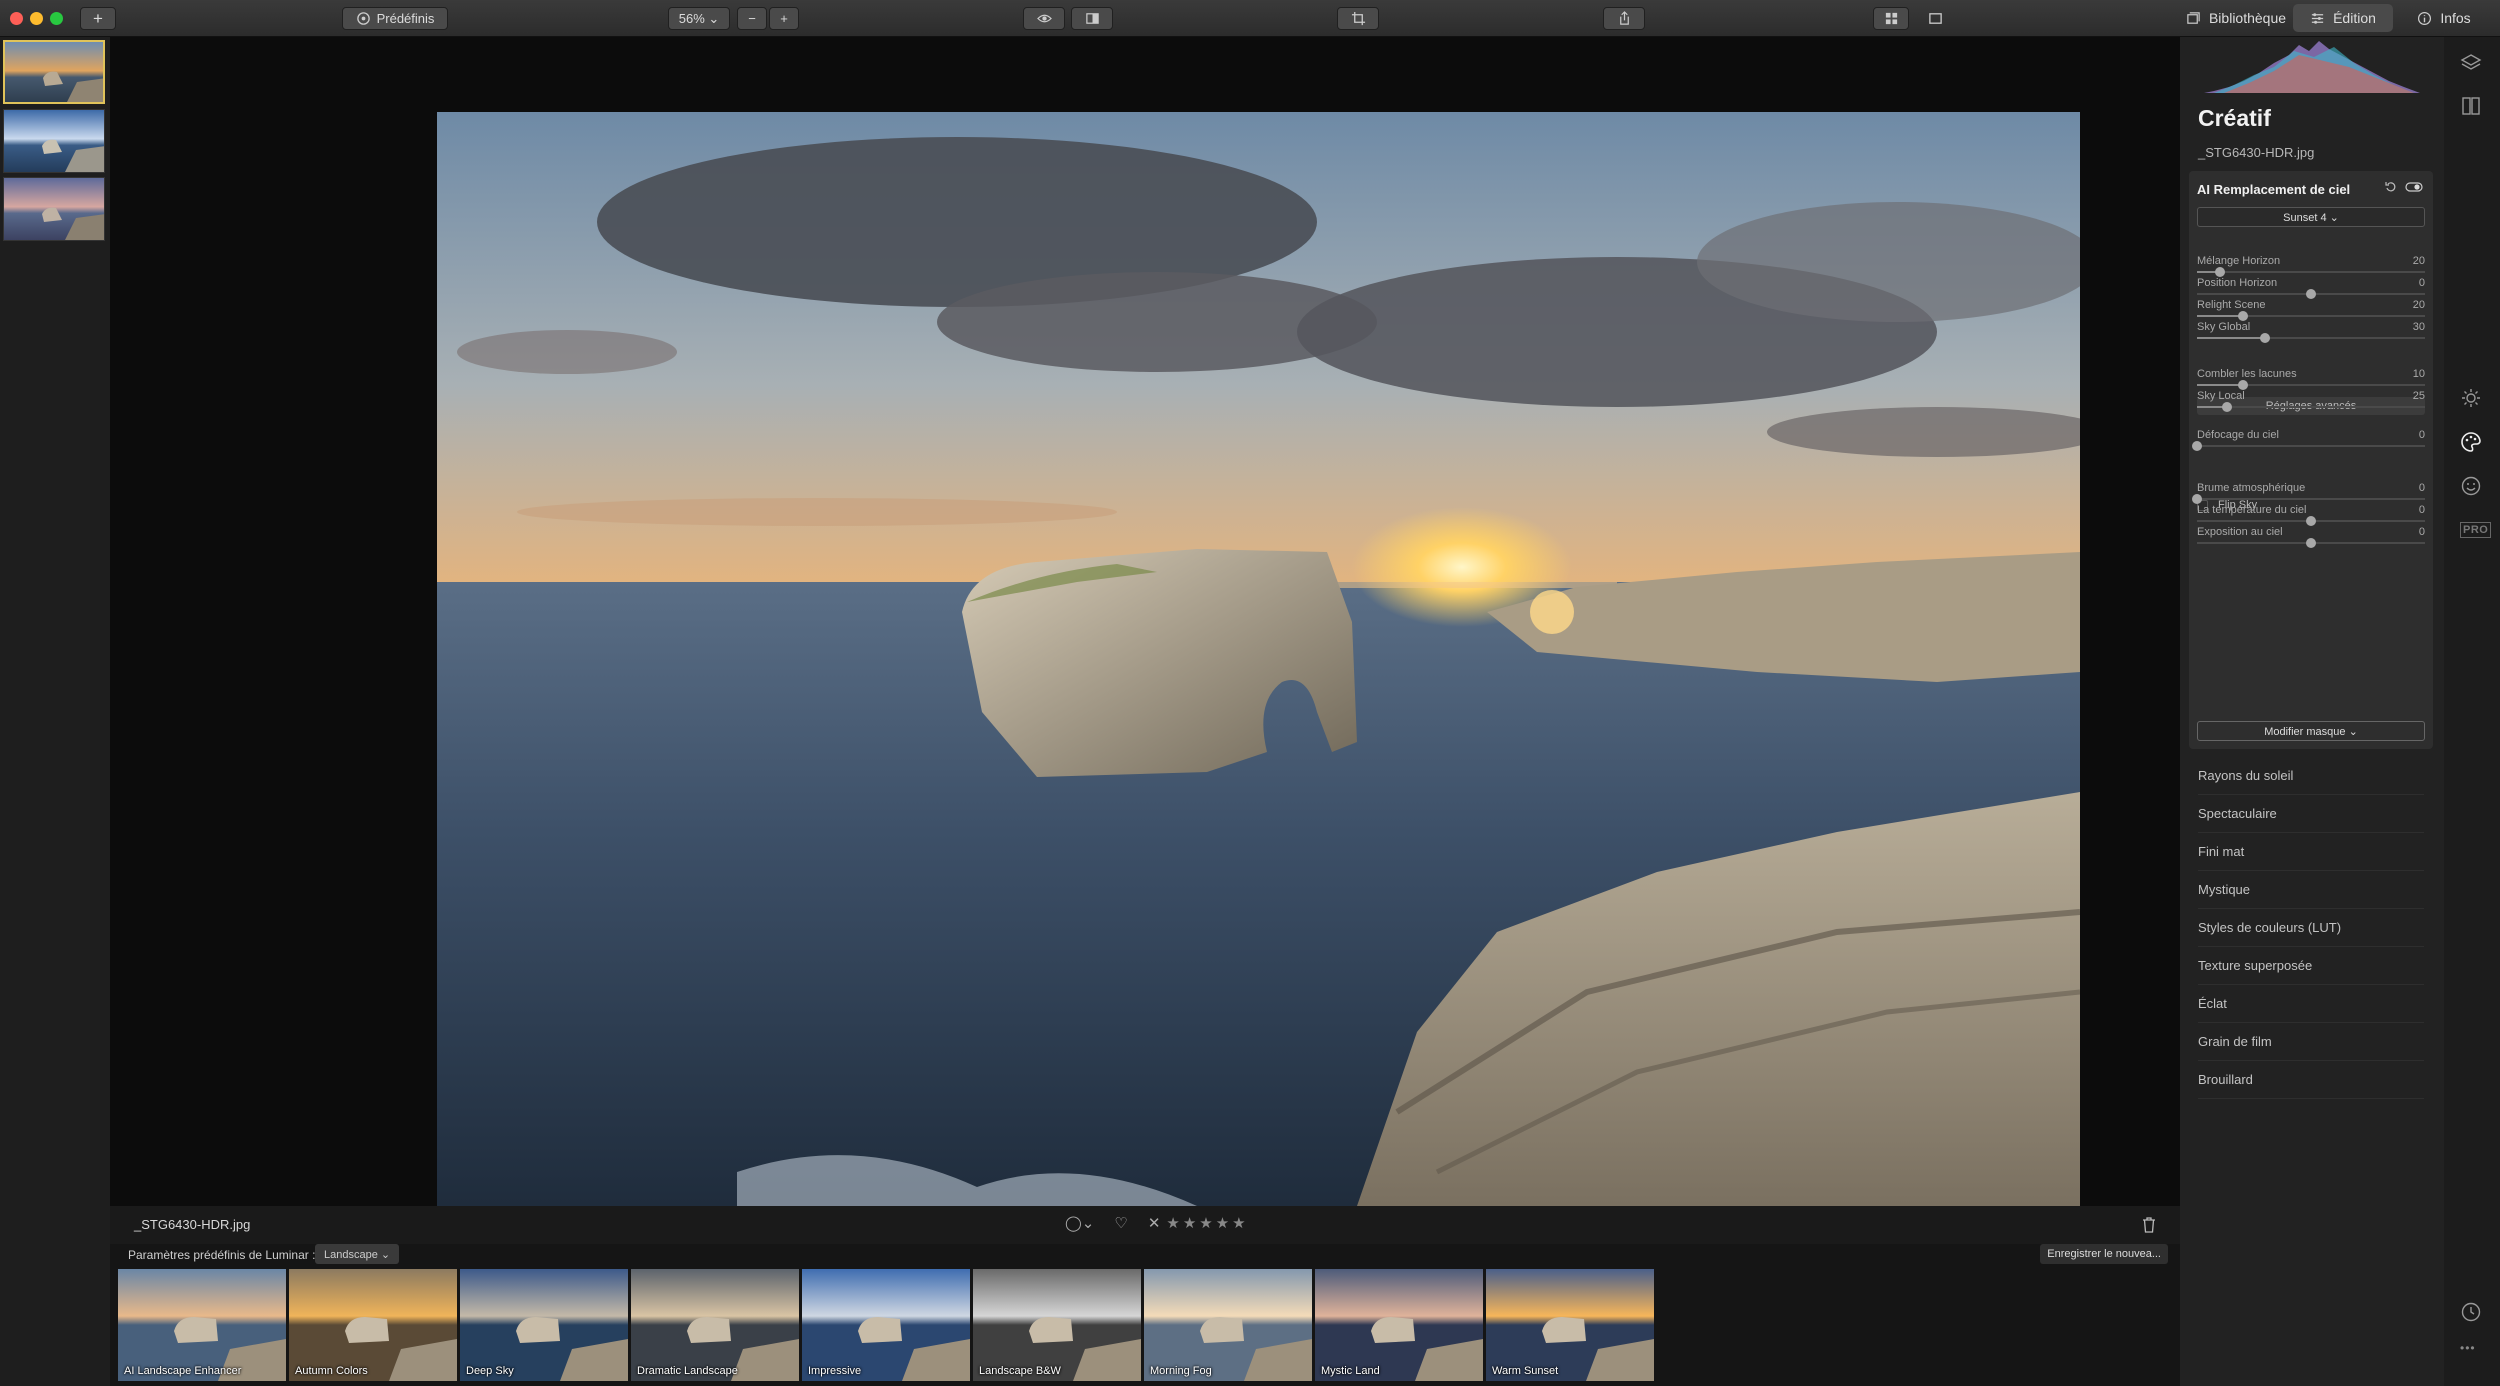 The width and height of the screenshot is (2500, 1386). What do you see at coordinates (2311, 776) in the screenshot?
I see `tool-item: Rayons du soleil` at bounding box center [2311, 776].